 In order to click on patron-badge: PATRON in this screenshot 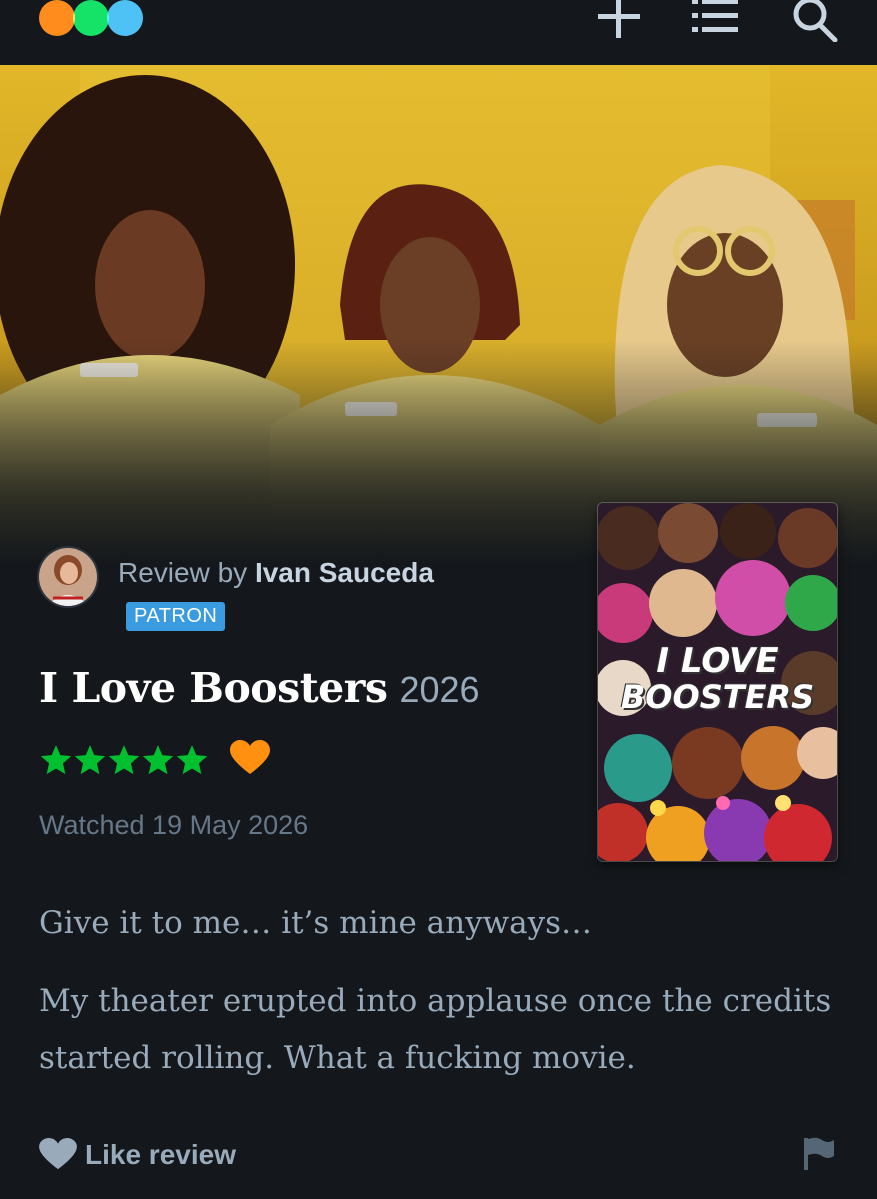, I will do `click(176, 616)`.